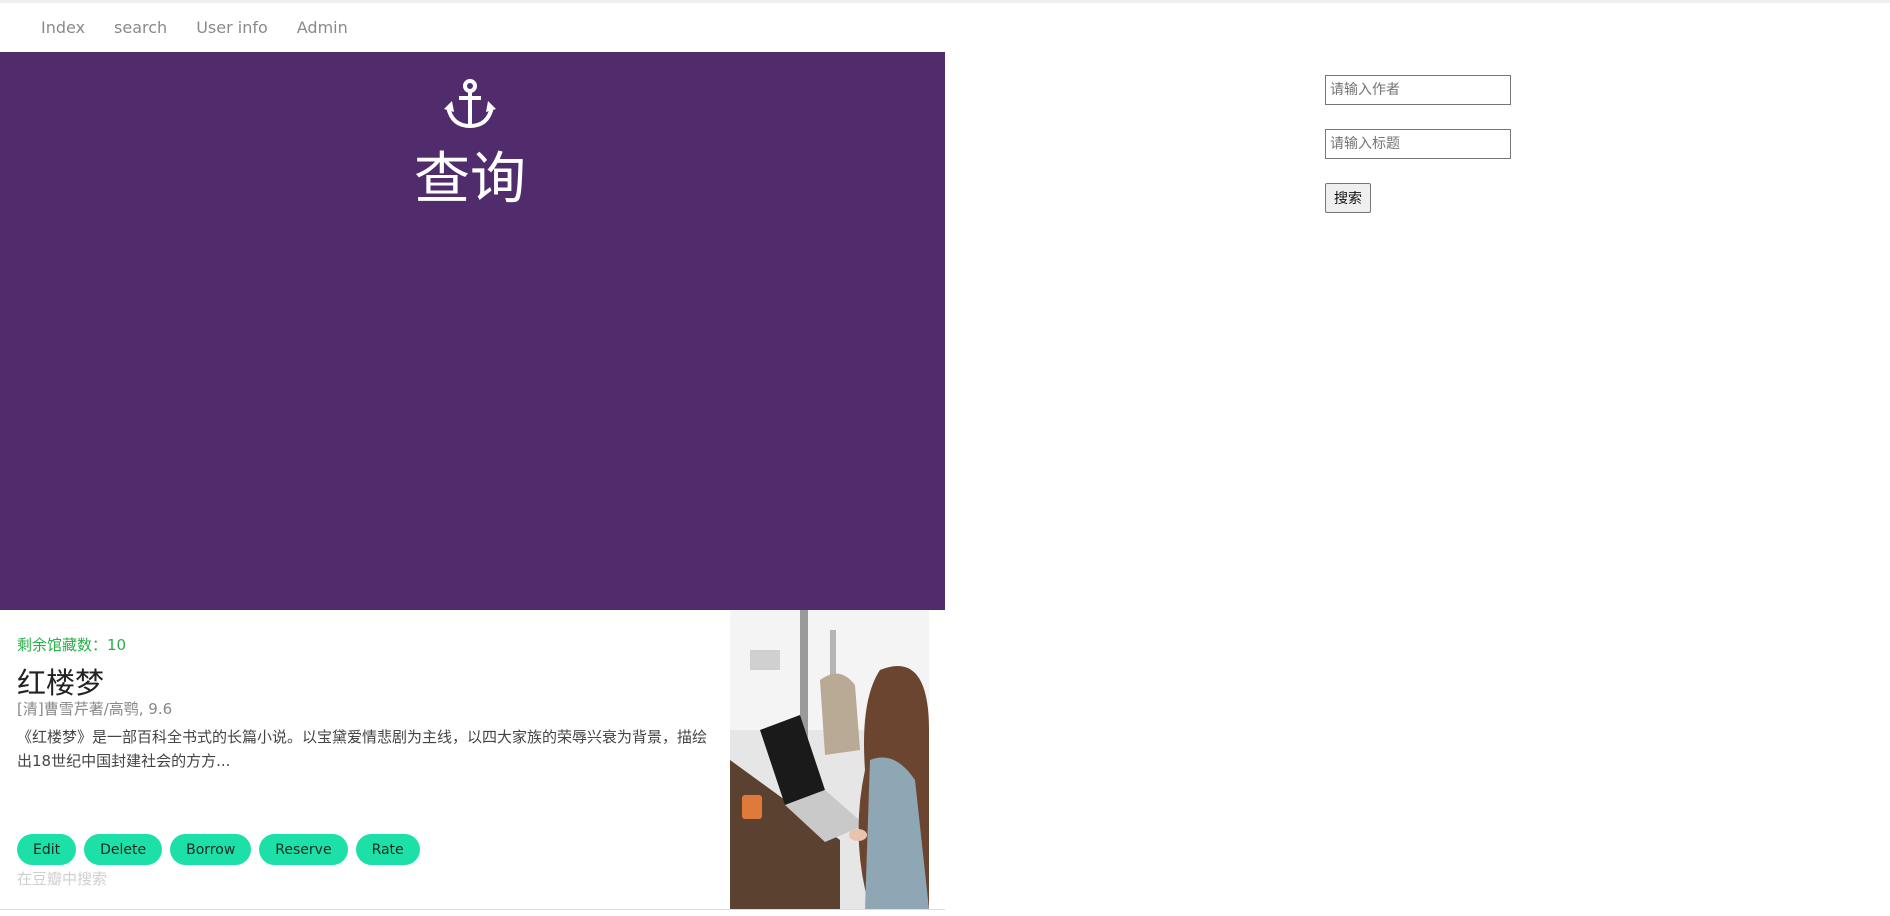 The height and width of the screenshot is (916, 1890). Describe the element at coordinates (387, 849) in the screenshot. I see `rate-button: Rate` at that location.